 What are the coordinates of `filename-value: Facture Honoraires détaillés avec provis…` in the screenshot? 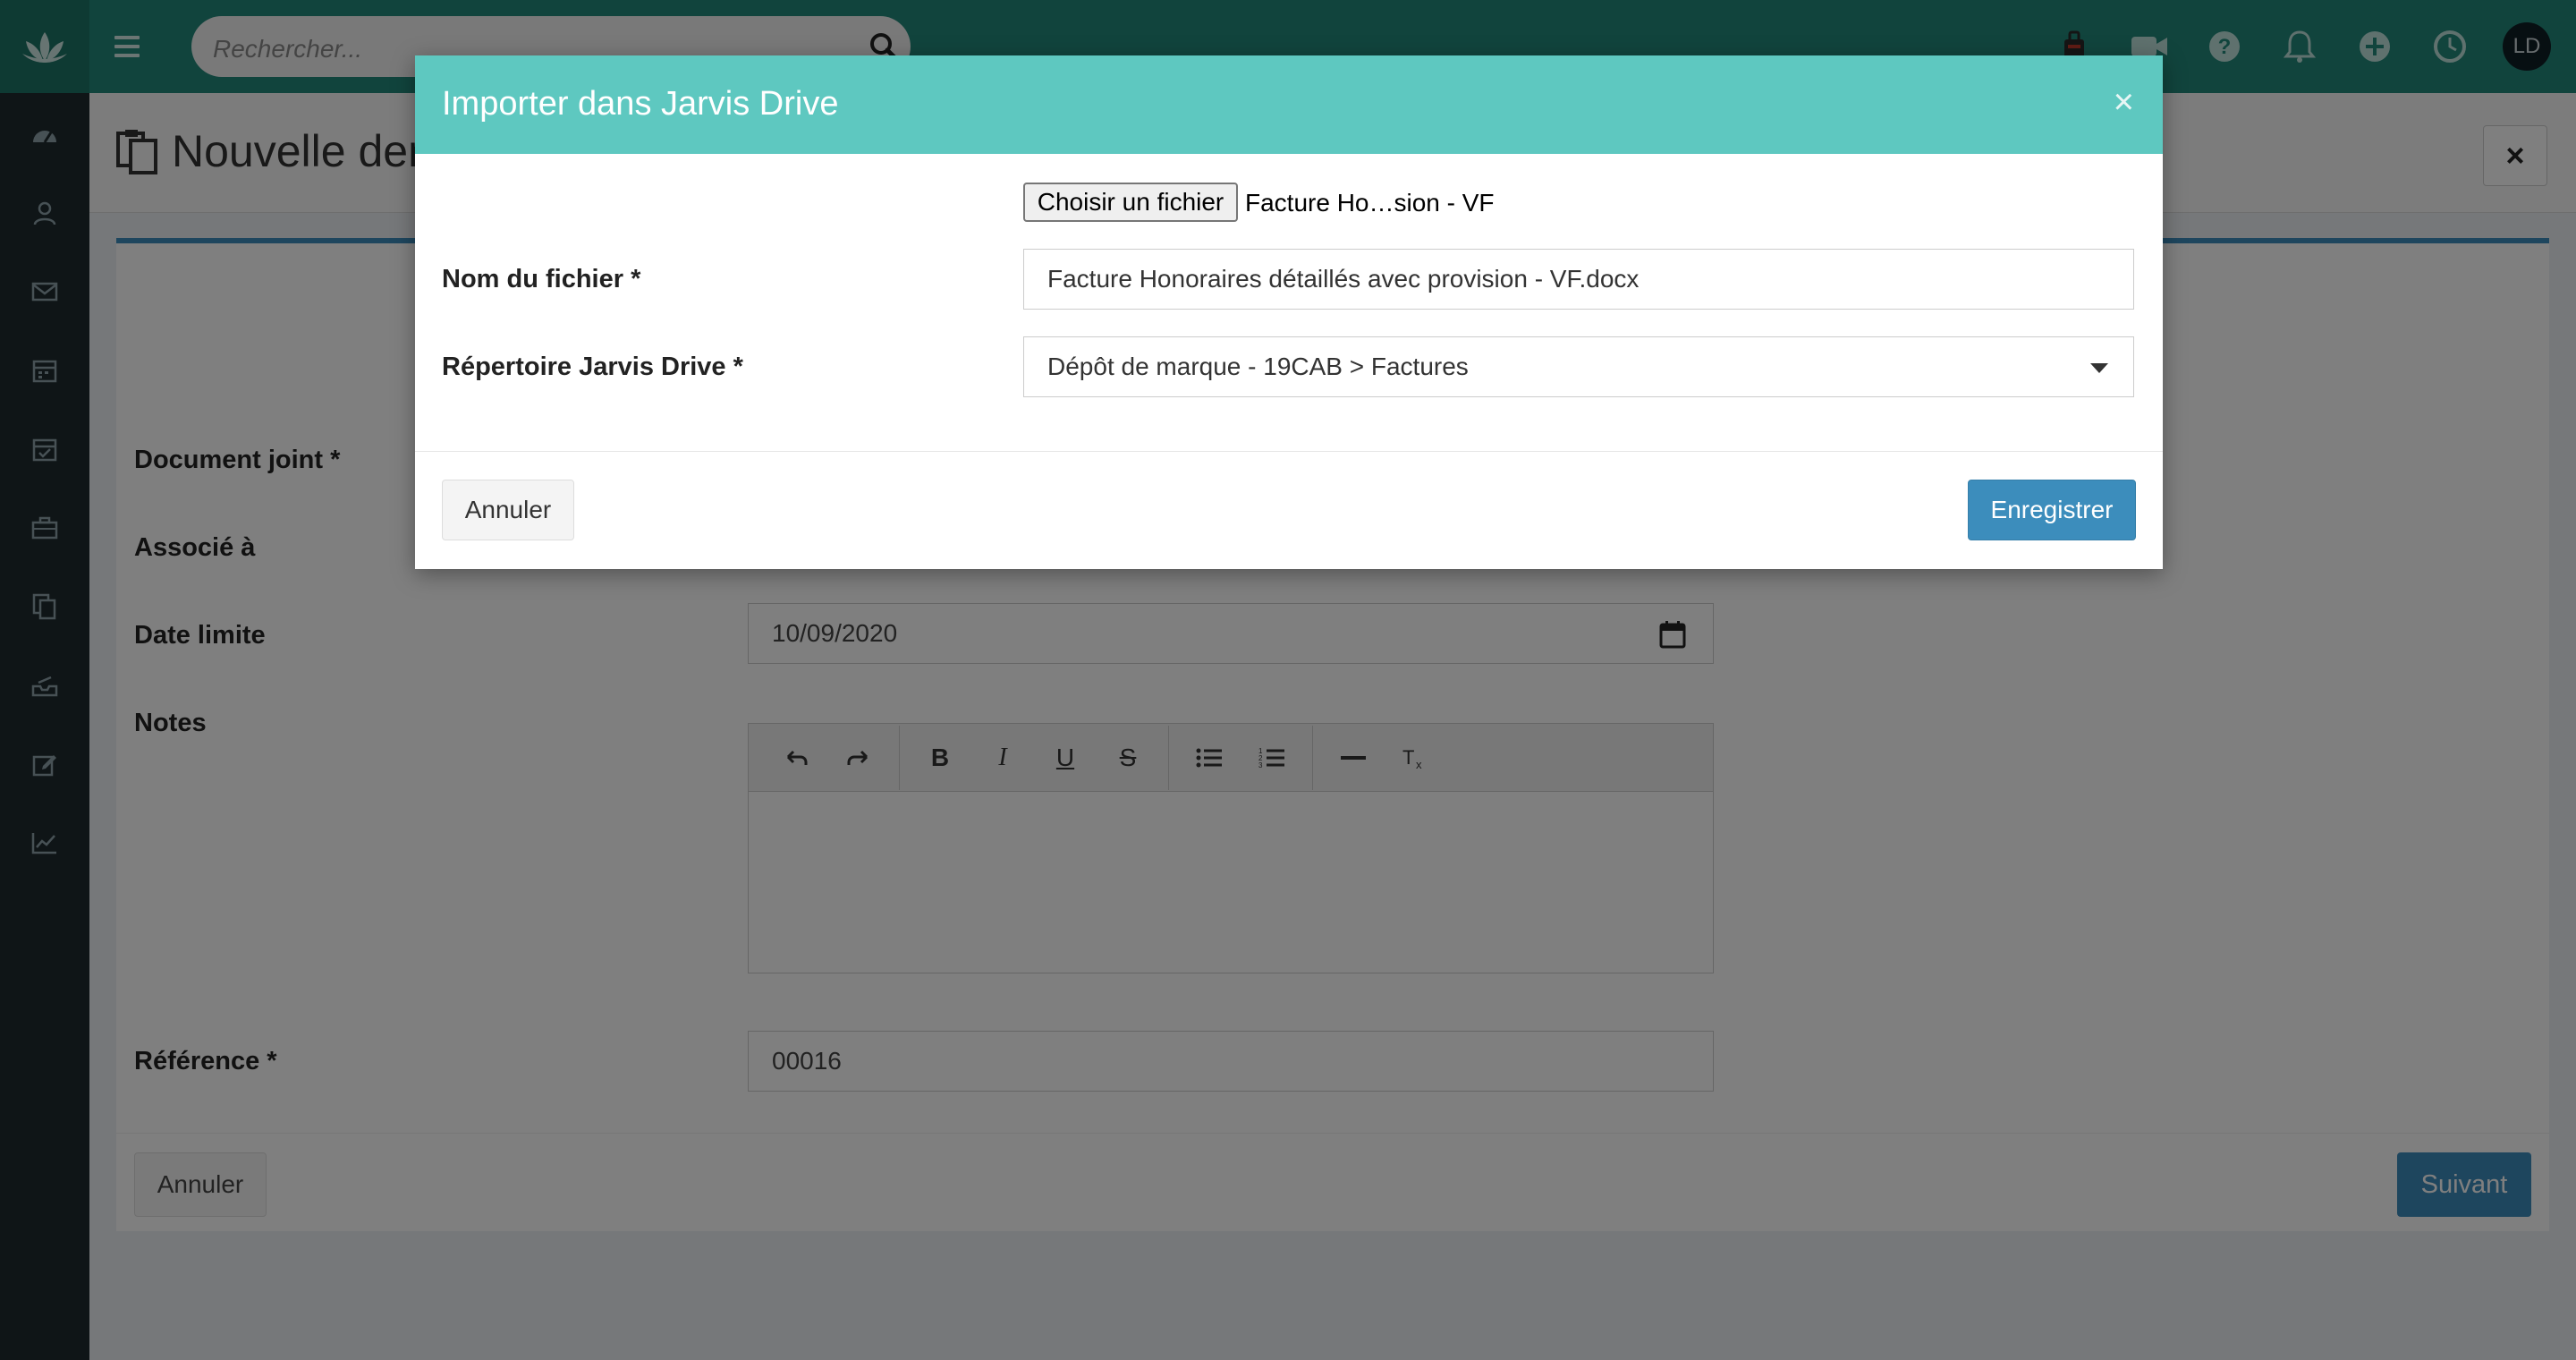 It's located at (1343, 279).